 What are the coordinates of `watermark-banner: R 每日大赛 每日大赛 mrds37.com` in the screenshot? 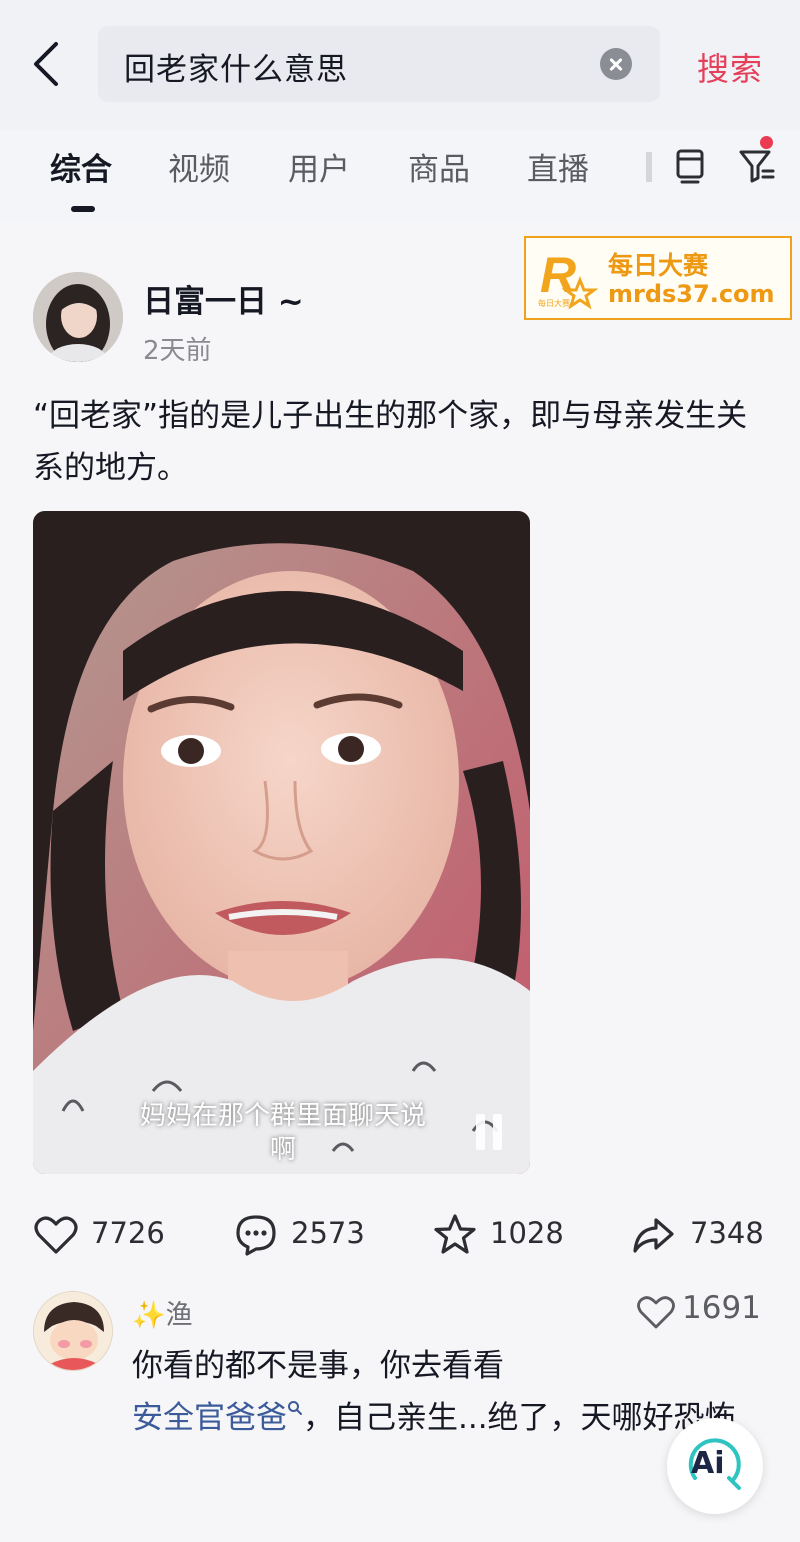 It's located at (658, 278).